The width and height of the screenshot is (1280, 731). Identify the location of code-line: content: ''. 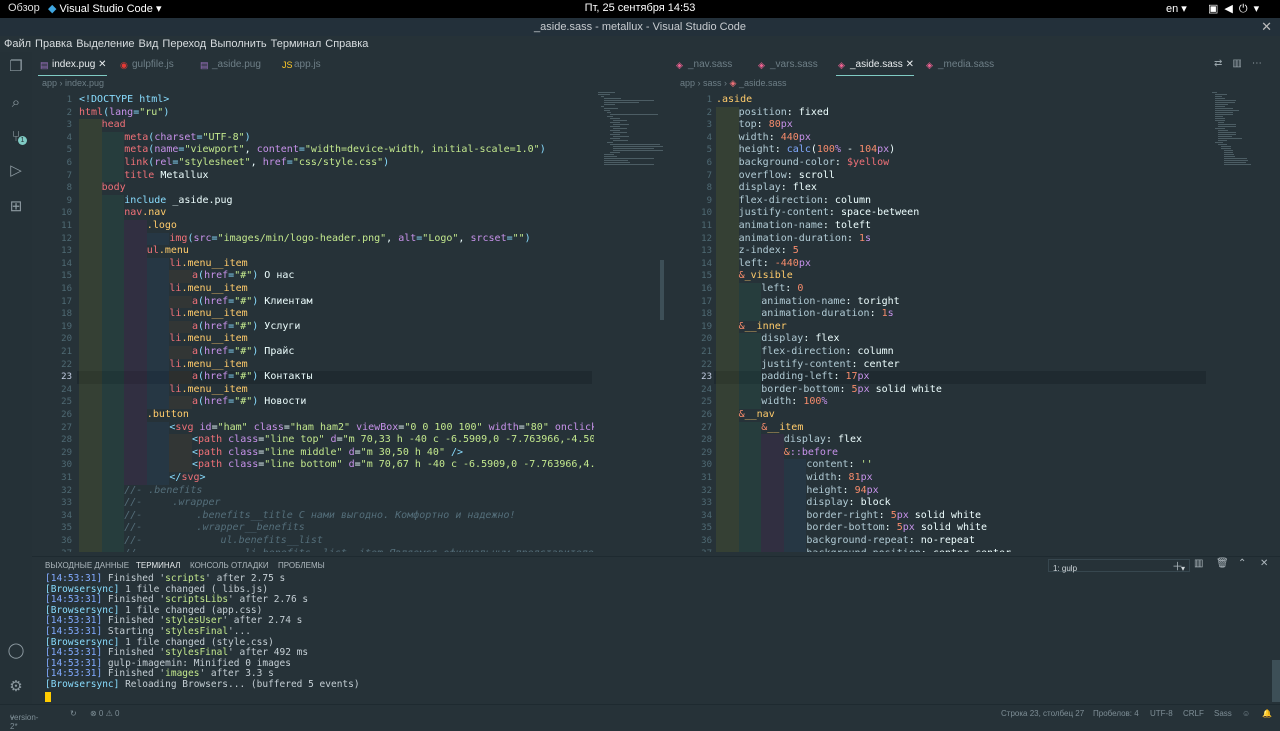
(839, 465).